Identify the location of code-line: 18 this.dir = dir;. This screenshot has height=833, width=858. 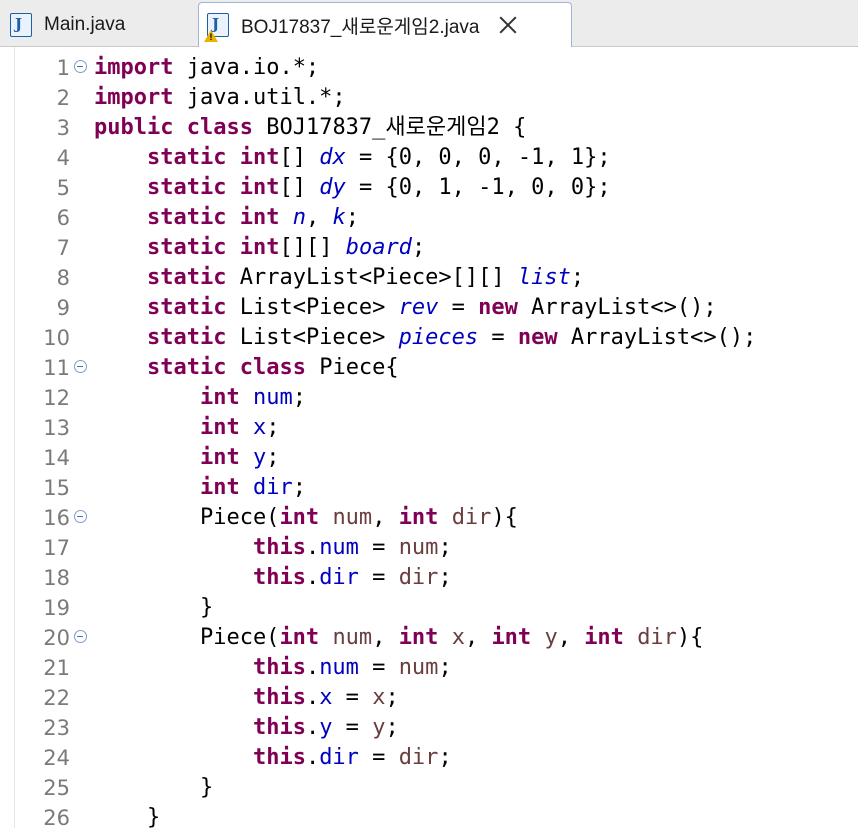
(436, 578).